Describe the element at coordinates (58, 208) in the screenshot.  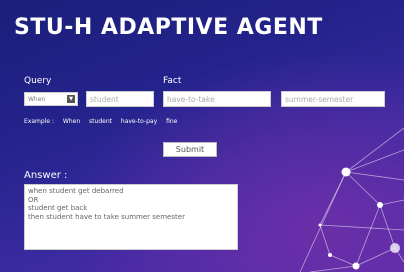
I see `answer-line: student get back` at that location.